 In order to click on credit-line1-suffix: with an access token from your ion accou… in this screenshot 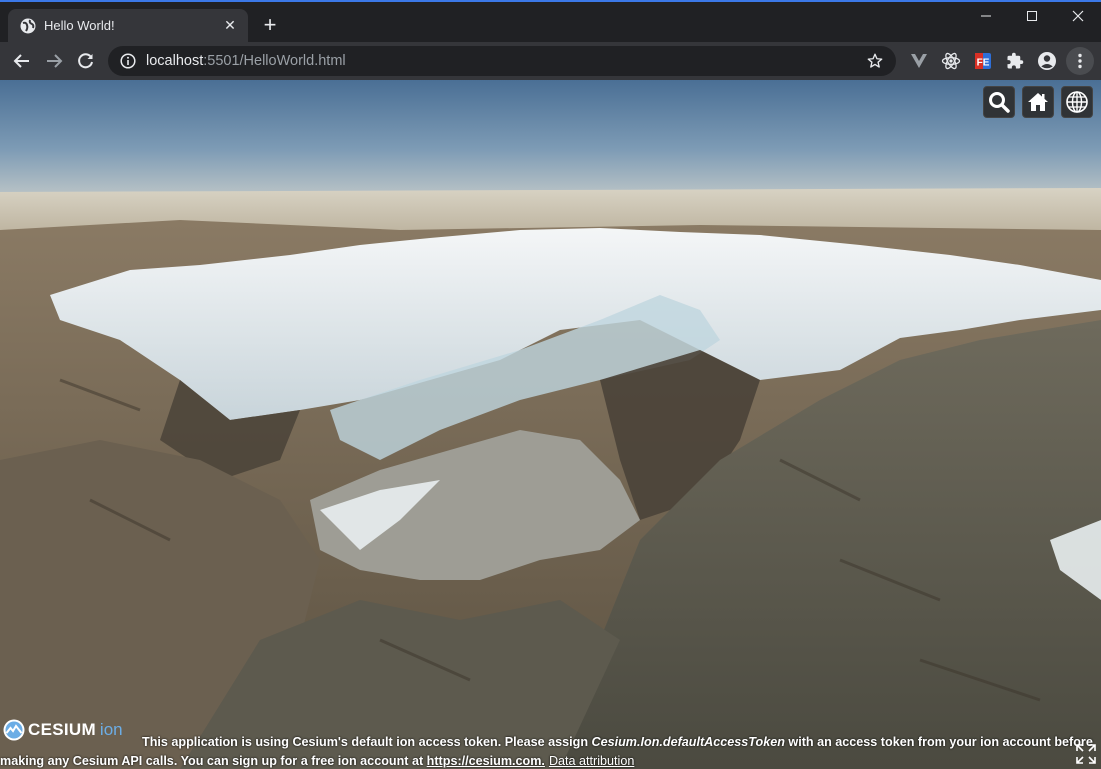, I will do `click(938, 742)`.